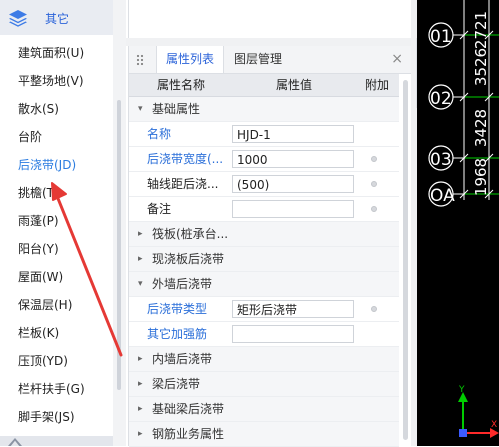 The height and width of the screenshot is (447, 499). I want to click on sidebar-item: 挑檐(T), so click(38, 193).